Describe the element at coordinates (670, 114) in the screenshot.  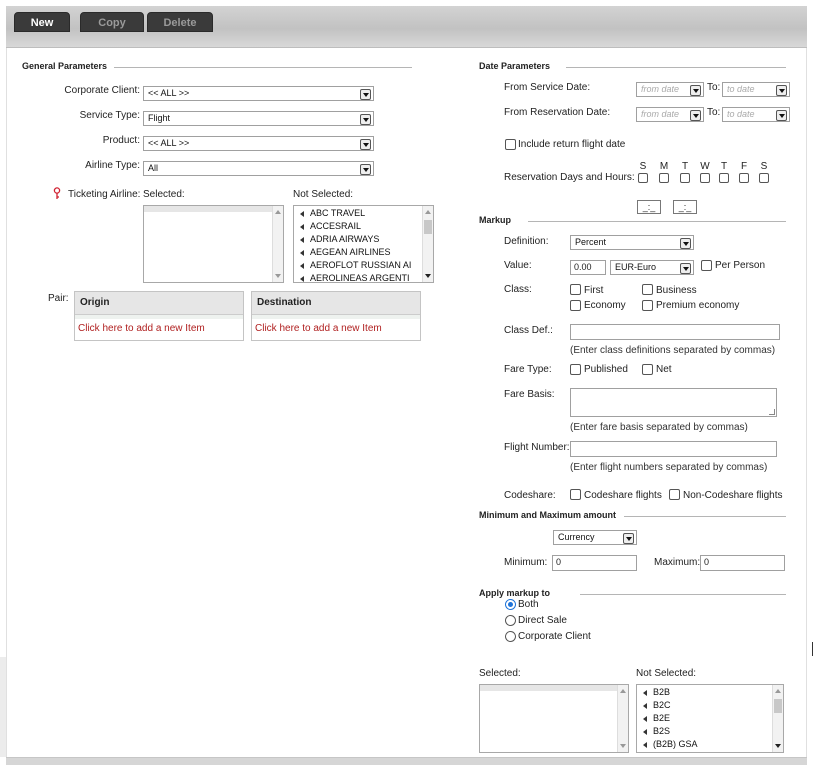
I see `reservation-date-from-select: from date` at that location.